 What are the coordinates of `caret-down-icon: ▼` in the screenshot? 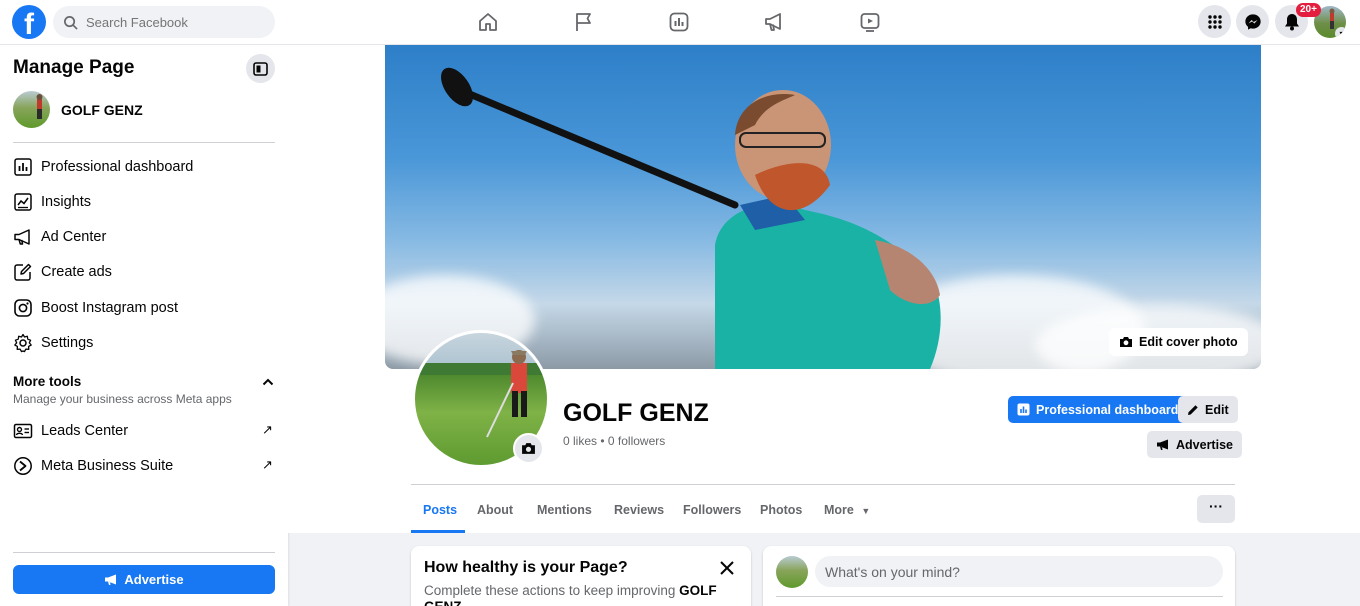 It's located at (866, 511).